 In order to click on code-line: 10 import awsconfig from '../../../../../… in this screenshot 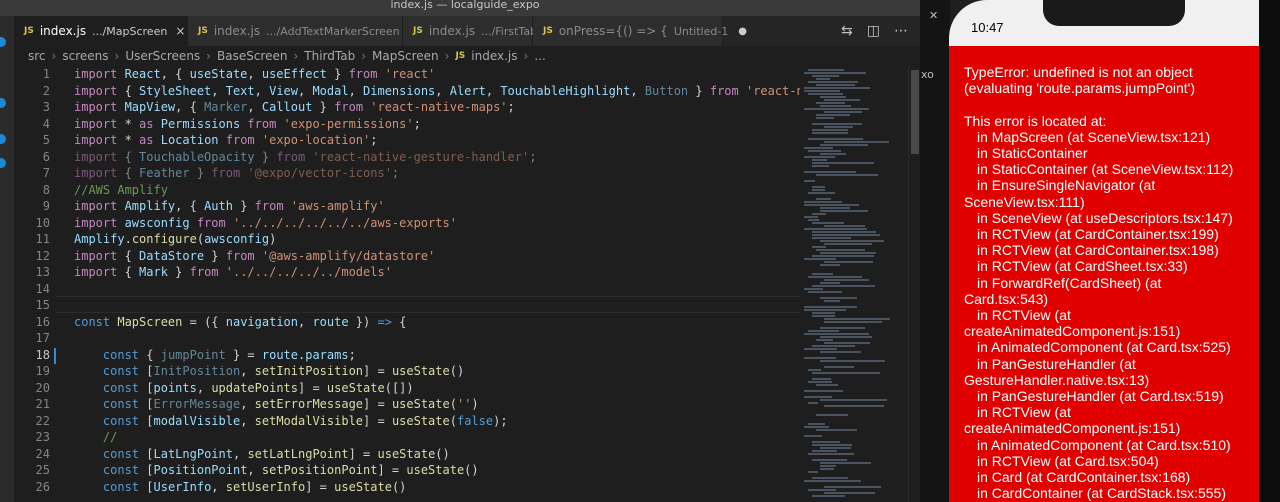, I will do `click(407, 223)`.